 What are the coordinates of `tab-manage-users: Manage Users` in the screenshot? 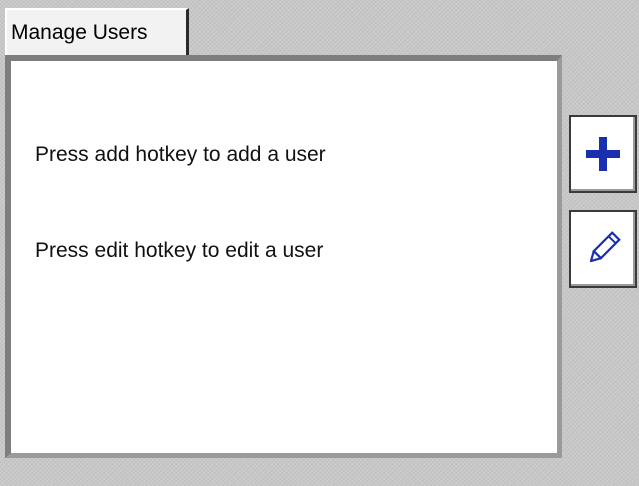 It's located at (97, 31).